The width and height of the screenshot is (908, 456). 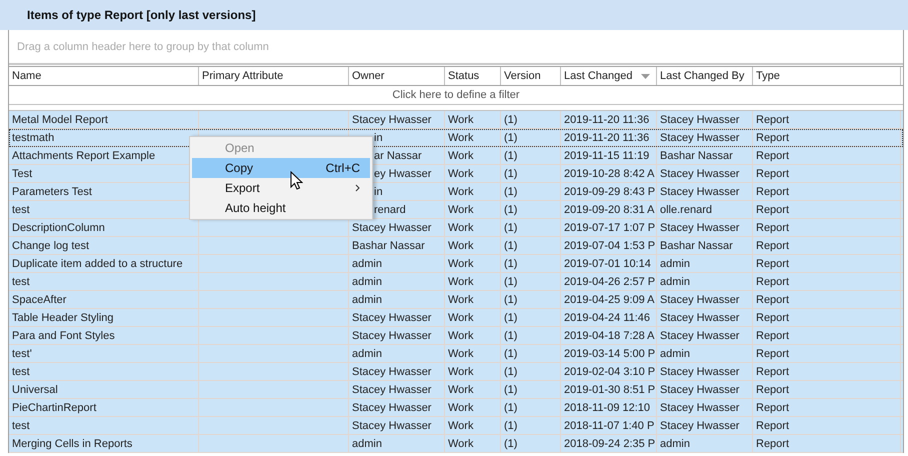 I want to click on table-cell: ar Nassar, so click(x=398, y=156).